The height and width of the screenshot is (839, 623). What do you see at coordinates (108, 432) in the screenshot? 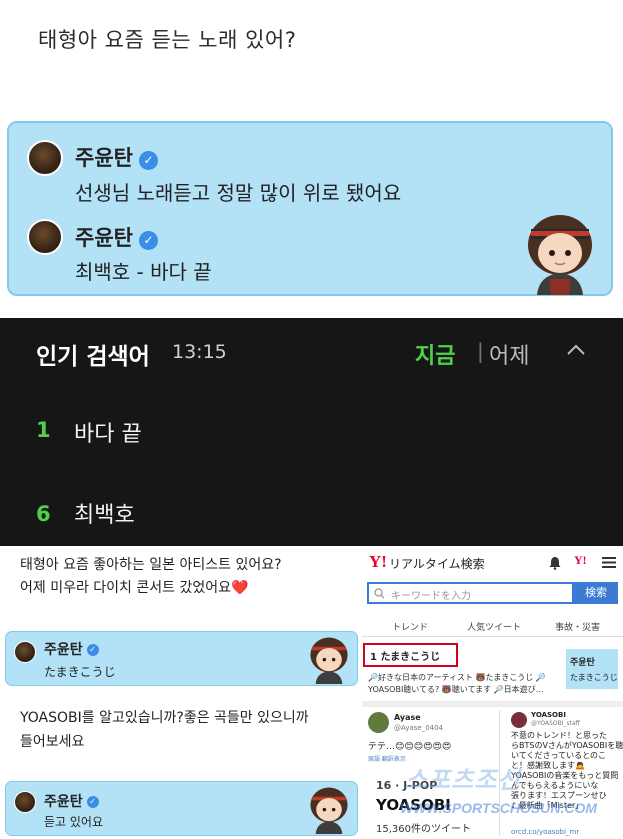
I see `trending-word: 바다 끝` at bounding box center [108, 432].